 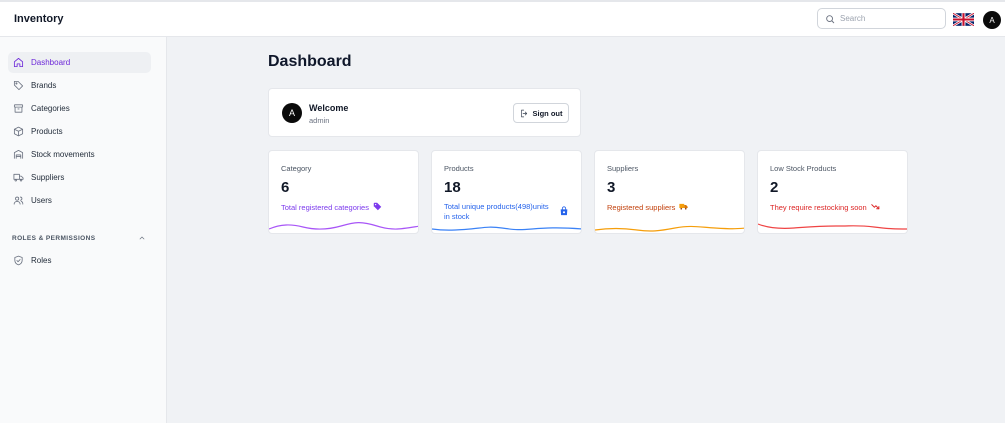 I want to click on package-icon, so click(x=18, y=131).